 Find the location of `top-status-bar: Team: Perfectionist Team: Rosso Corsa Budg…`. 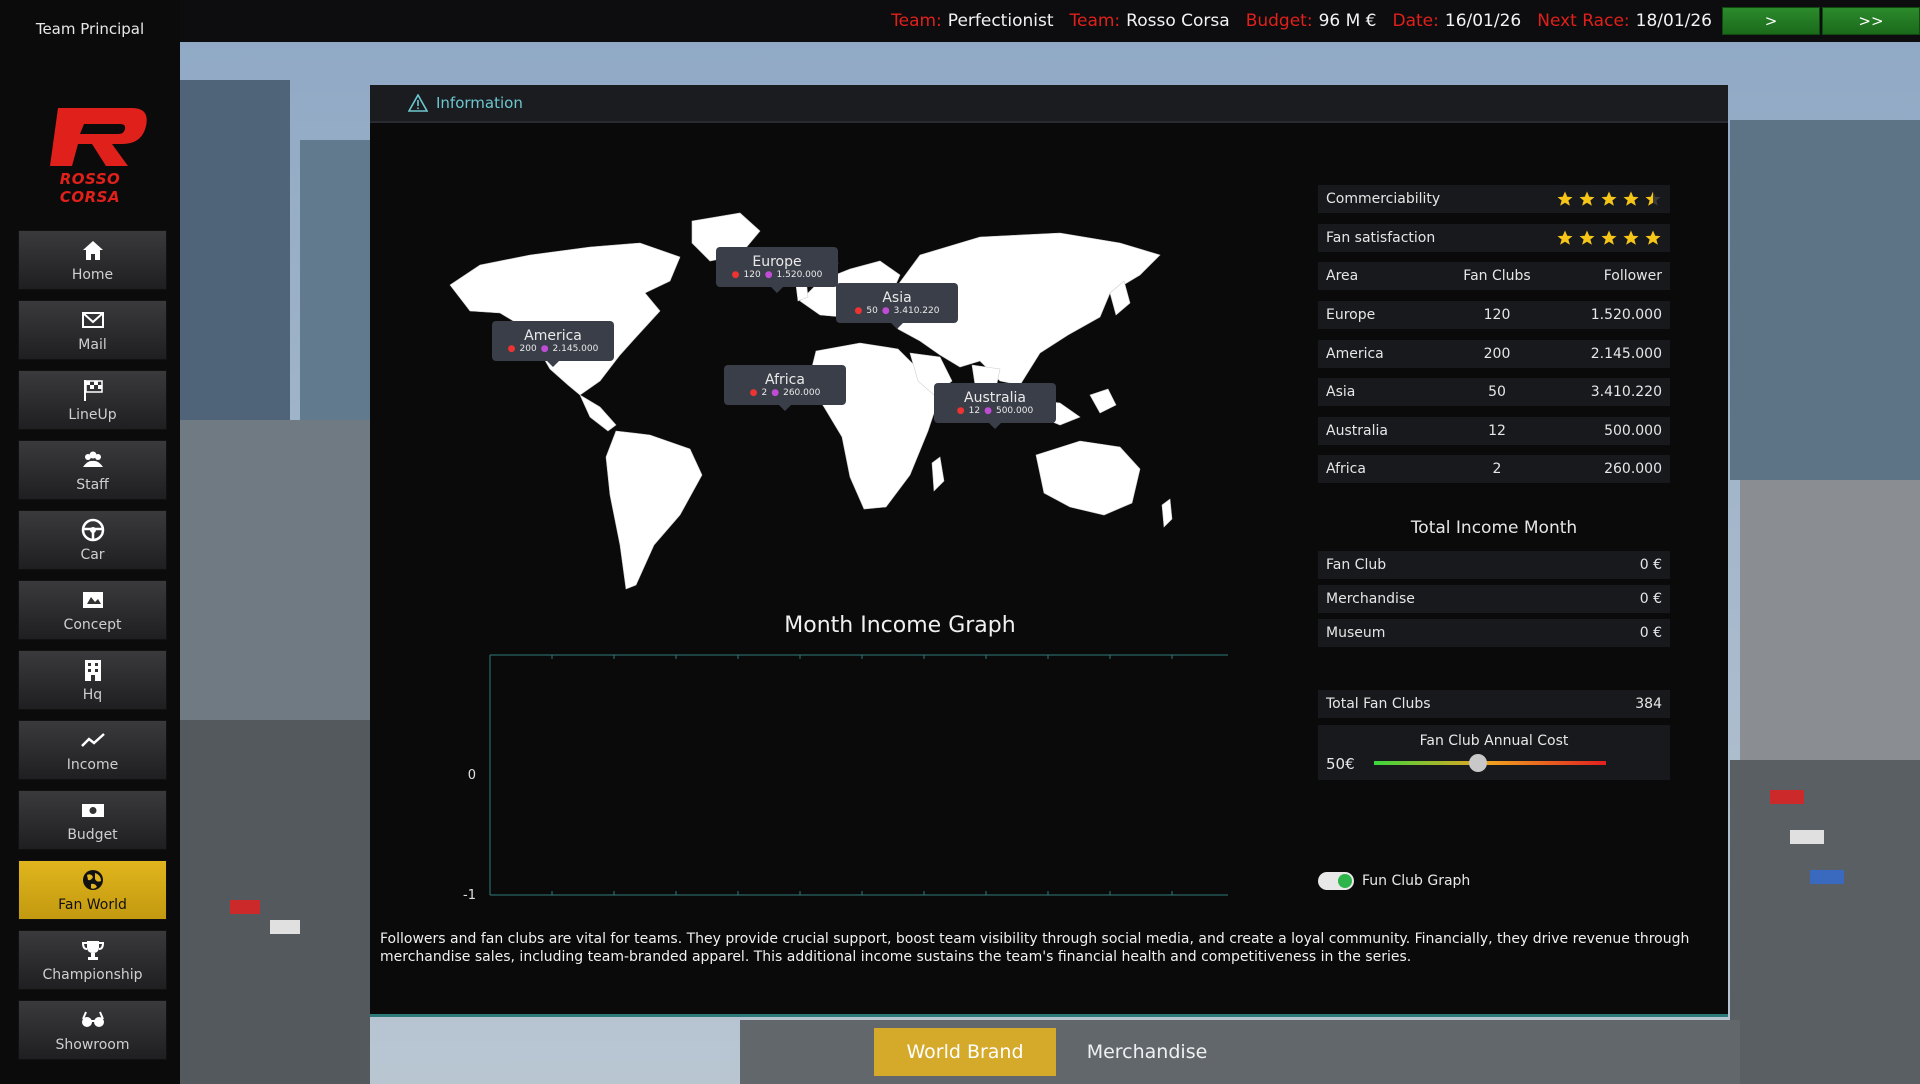

top-status-bar: Team: Perfectionist Team: Rosso Corsa Budg… is located at coordinates (960, 21).